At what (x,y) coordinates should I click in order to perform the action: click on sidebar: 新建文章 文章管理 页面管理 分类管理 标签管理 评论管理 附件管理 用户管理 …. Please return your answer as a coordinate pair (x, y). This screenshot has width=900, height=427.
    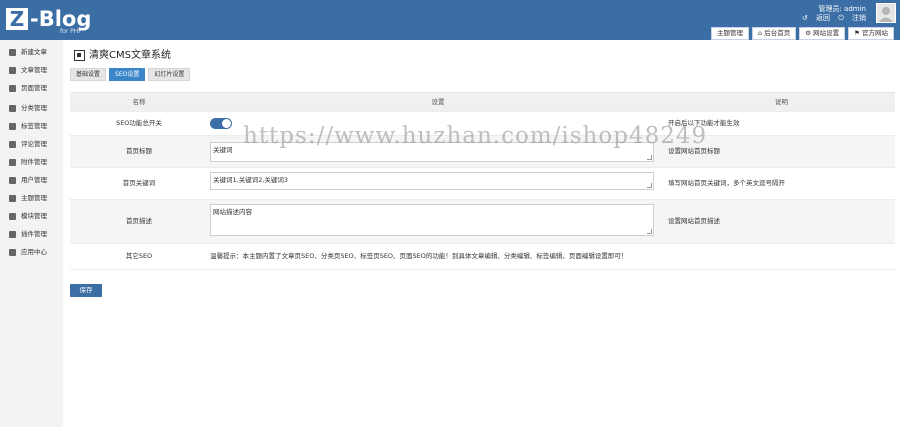
    Looking at the image, I should click on (31, 233).